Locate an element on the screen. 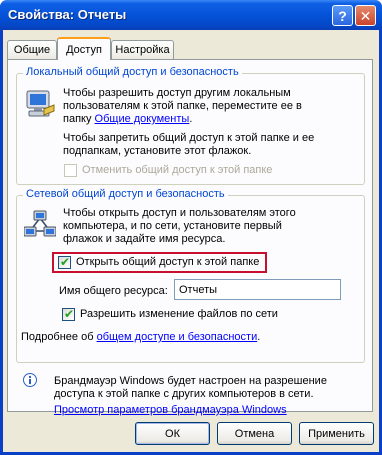 The image size is (382, 455). allow-change-checkmark-icon: ✔ is located at coordinates (69, 314).